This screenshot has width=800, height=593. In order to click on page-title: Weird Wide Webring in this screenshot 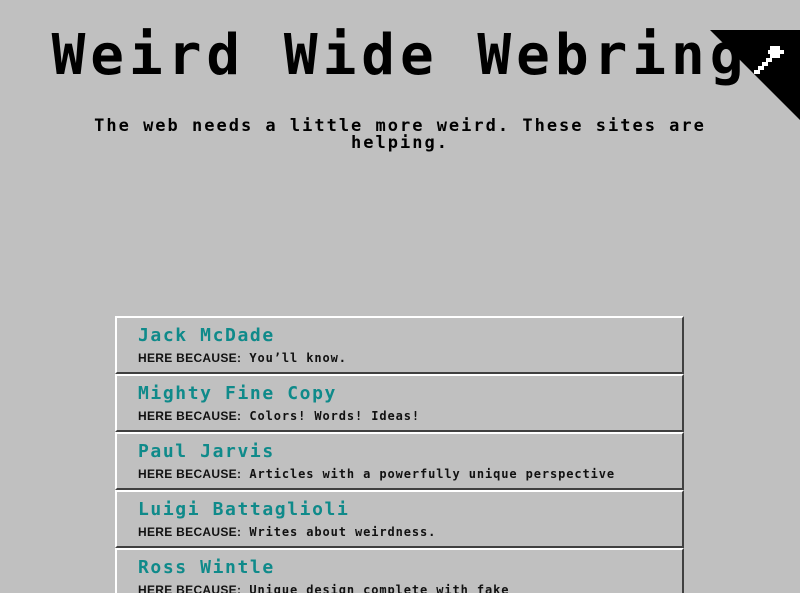, I will do `click(400, 55)`.